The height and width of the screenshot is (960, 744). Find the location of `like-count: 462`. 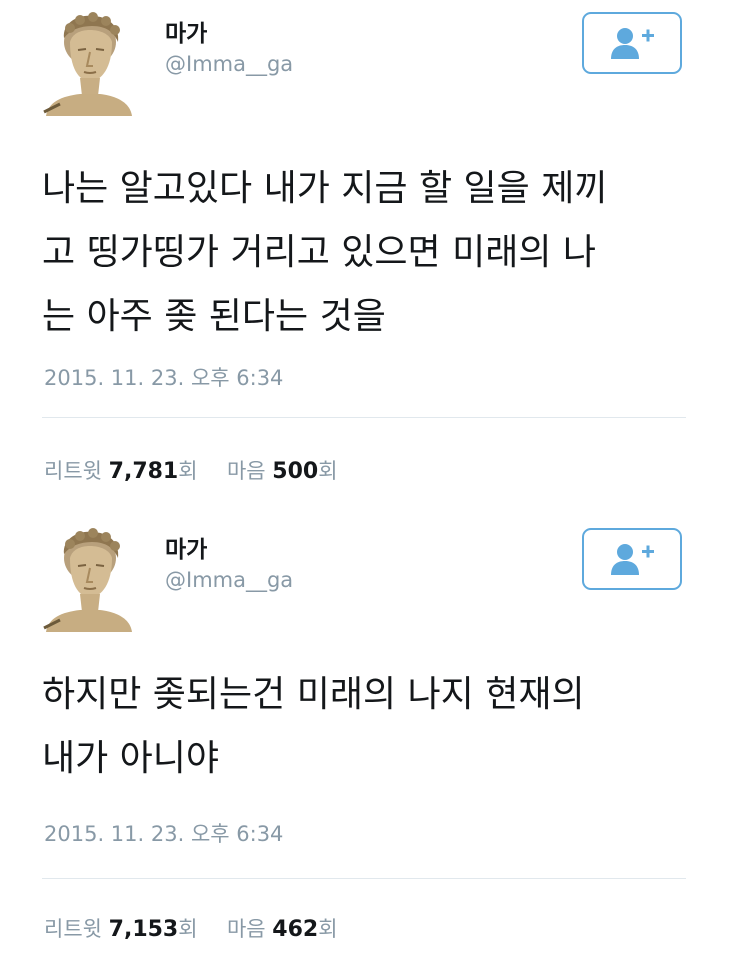

like-count: 462 is located at coordinates (295, 929).